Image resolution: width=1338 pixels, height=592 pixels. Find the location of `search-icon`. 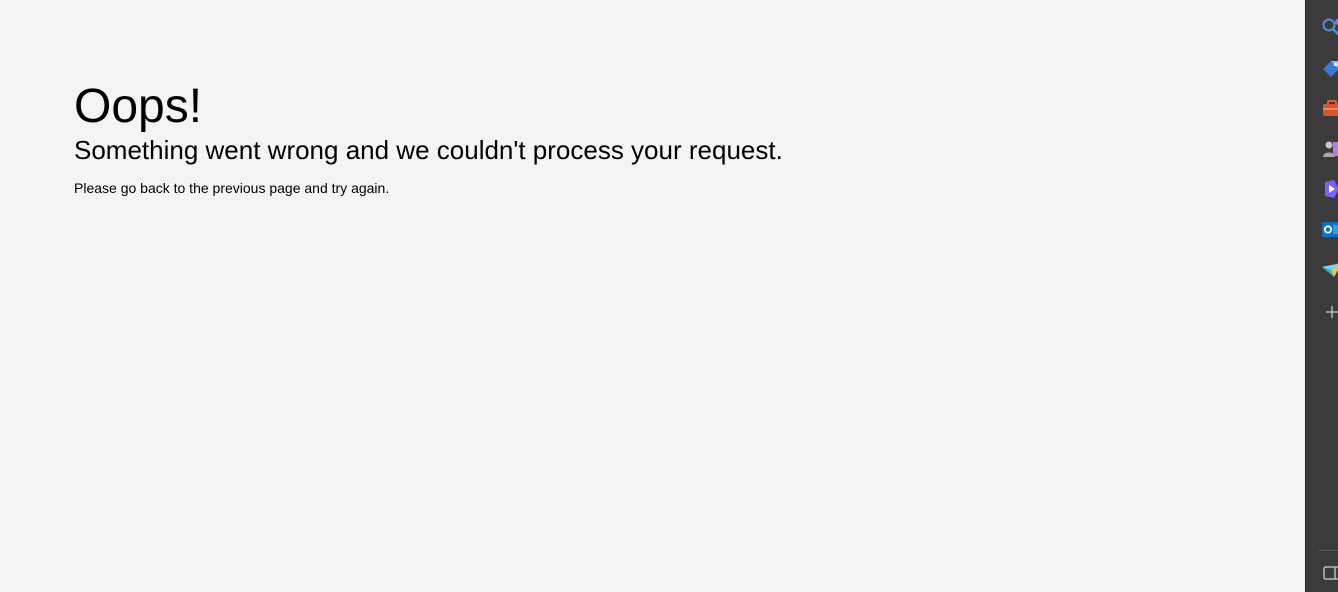

search-icon is located at coordinates (1330, 27).